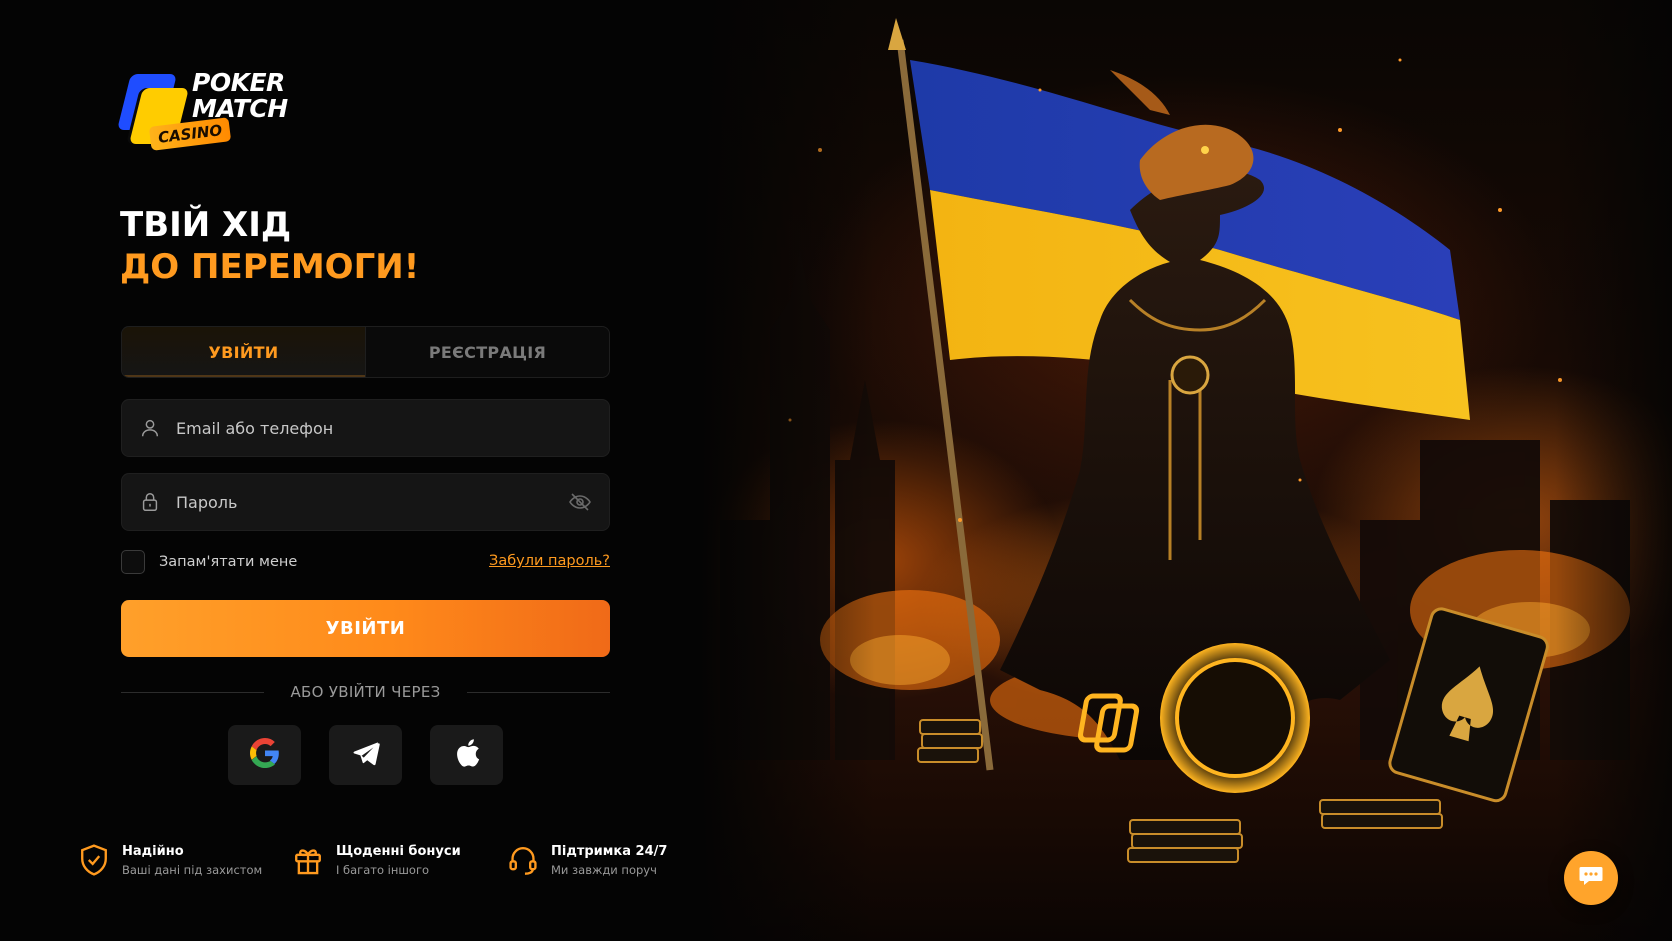  Describe the element at coordinates (524, 861) in the screenshot. I see `headset-icon` at that location.